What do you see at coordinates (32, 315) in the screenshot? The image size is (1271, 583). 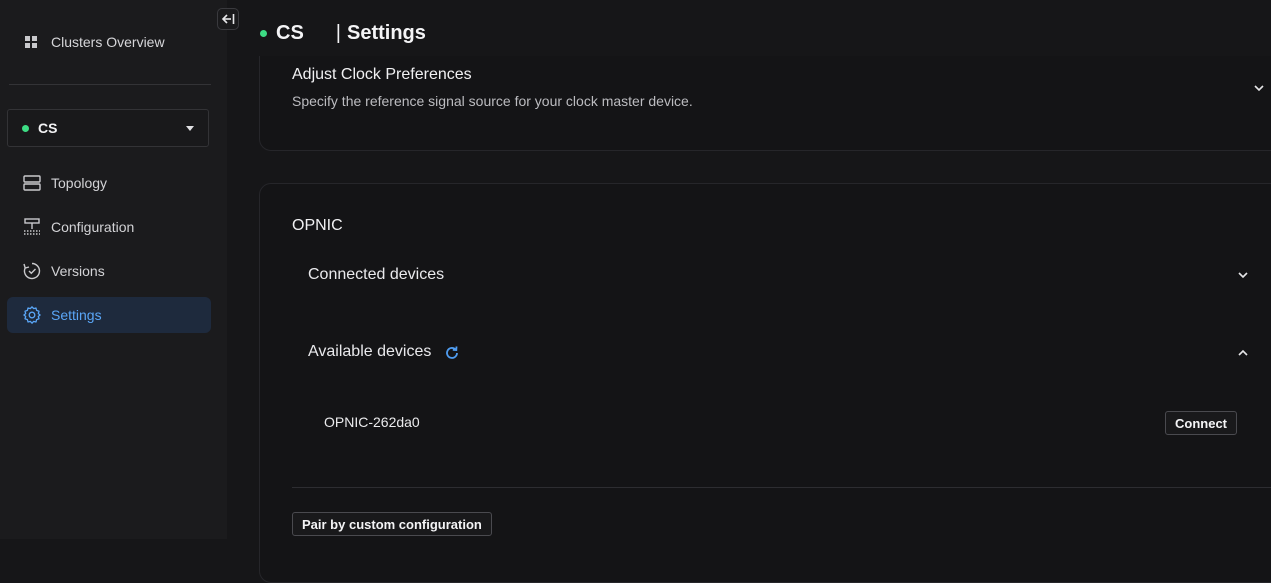 I see `gear-icon` at bounding box center [32, 315].